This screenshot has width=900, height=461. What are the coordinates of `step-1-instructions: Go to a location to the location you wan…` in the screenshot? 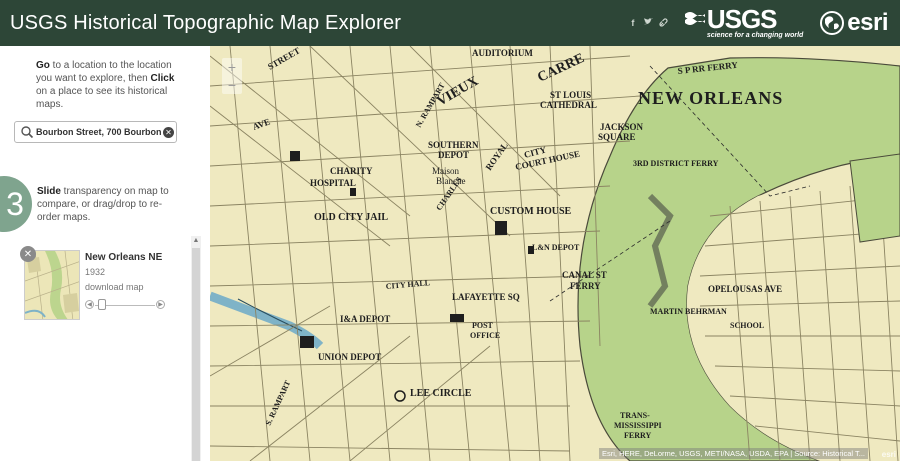 It's located at (106, 85).